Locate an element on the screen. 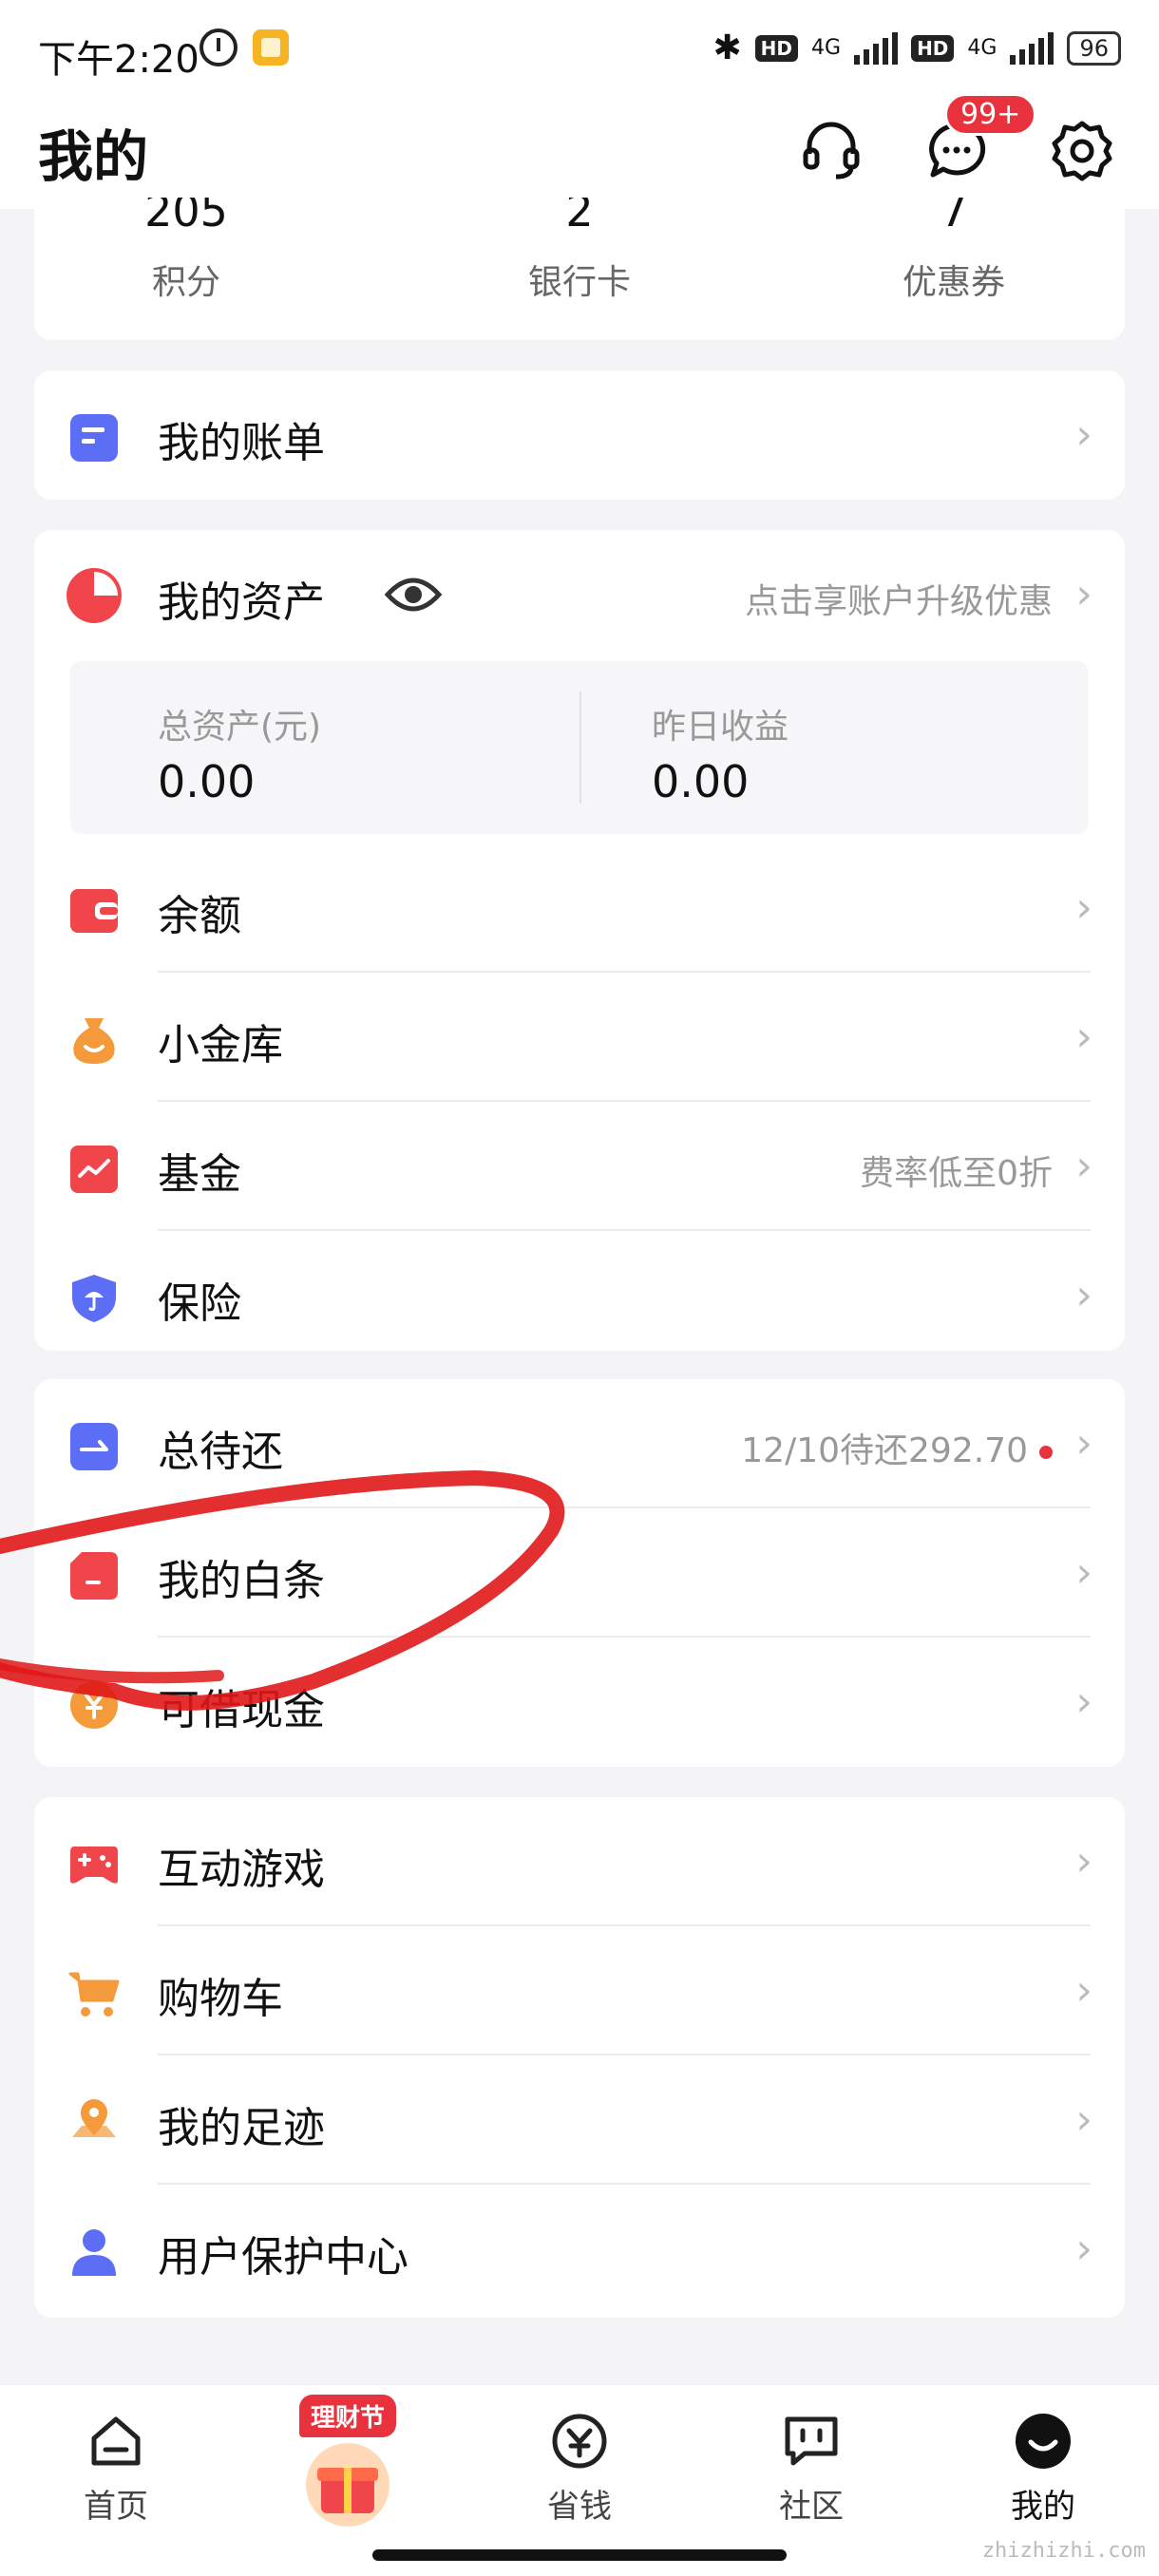 This screenshot has width=1159, height=2576. row-user-protection: 用户保护中心 › is located at coordinates (579, 2249).